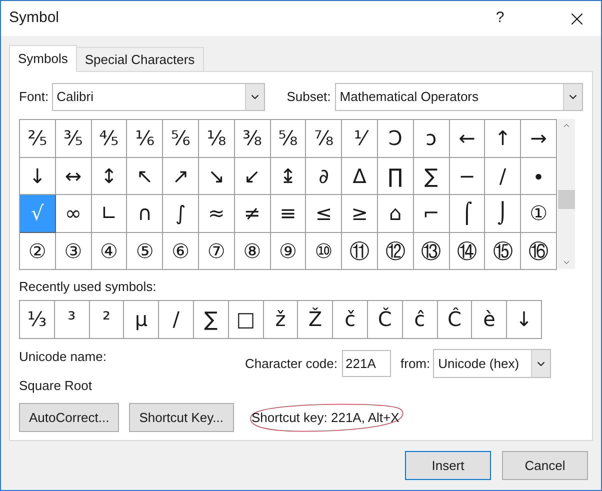 The height and width of the screenshot is (491, 602). I want to click on symbol-cell: ⑧, so click(252, 251).